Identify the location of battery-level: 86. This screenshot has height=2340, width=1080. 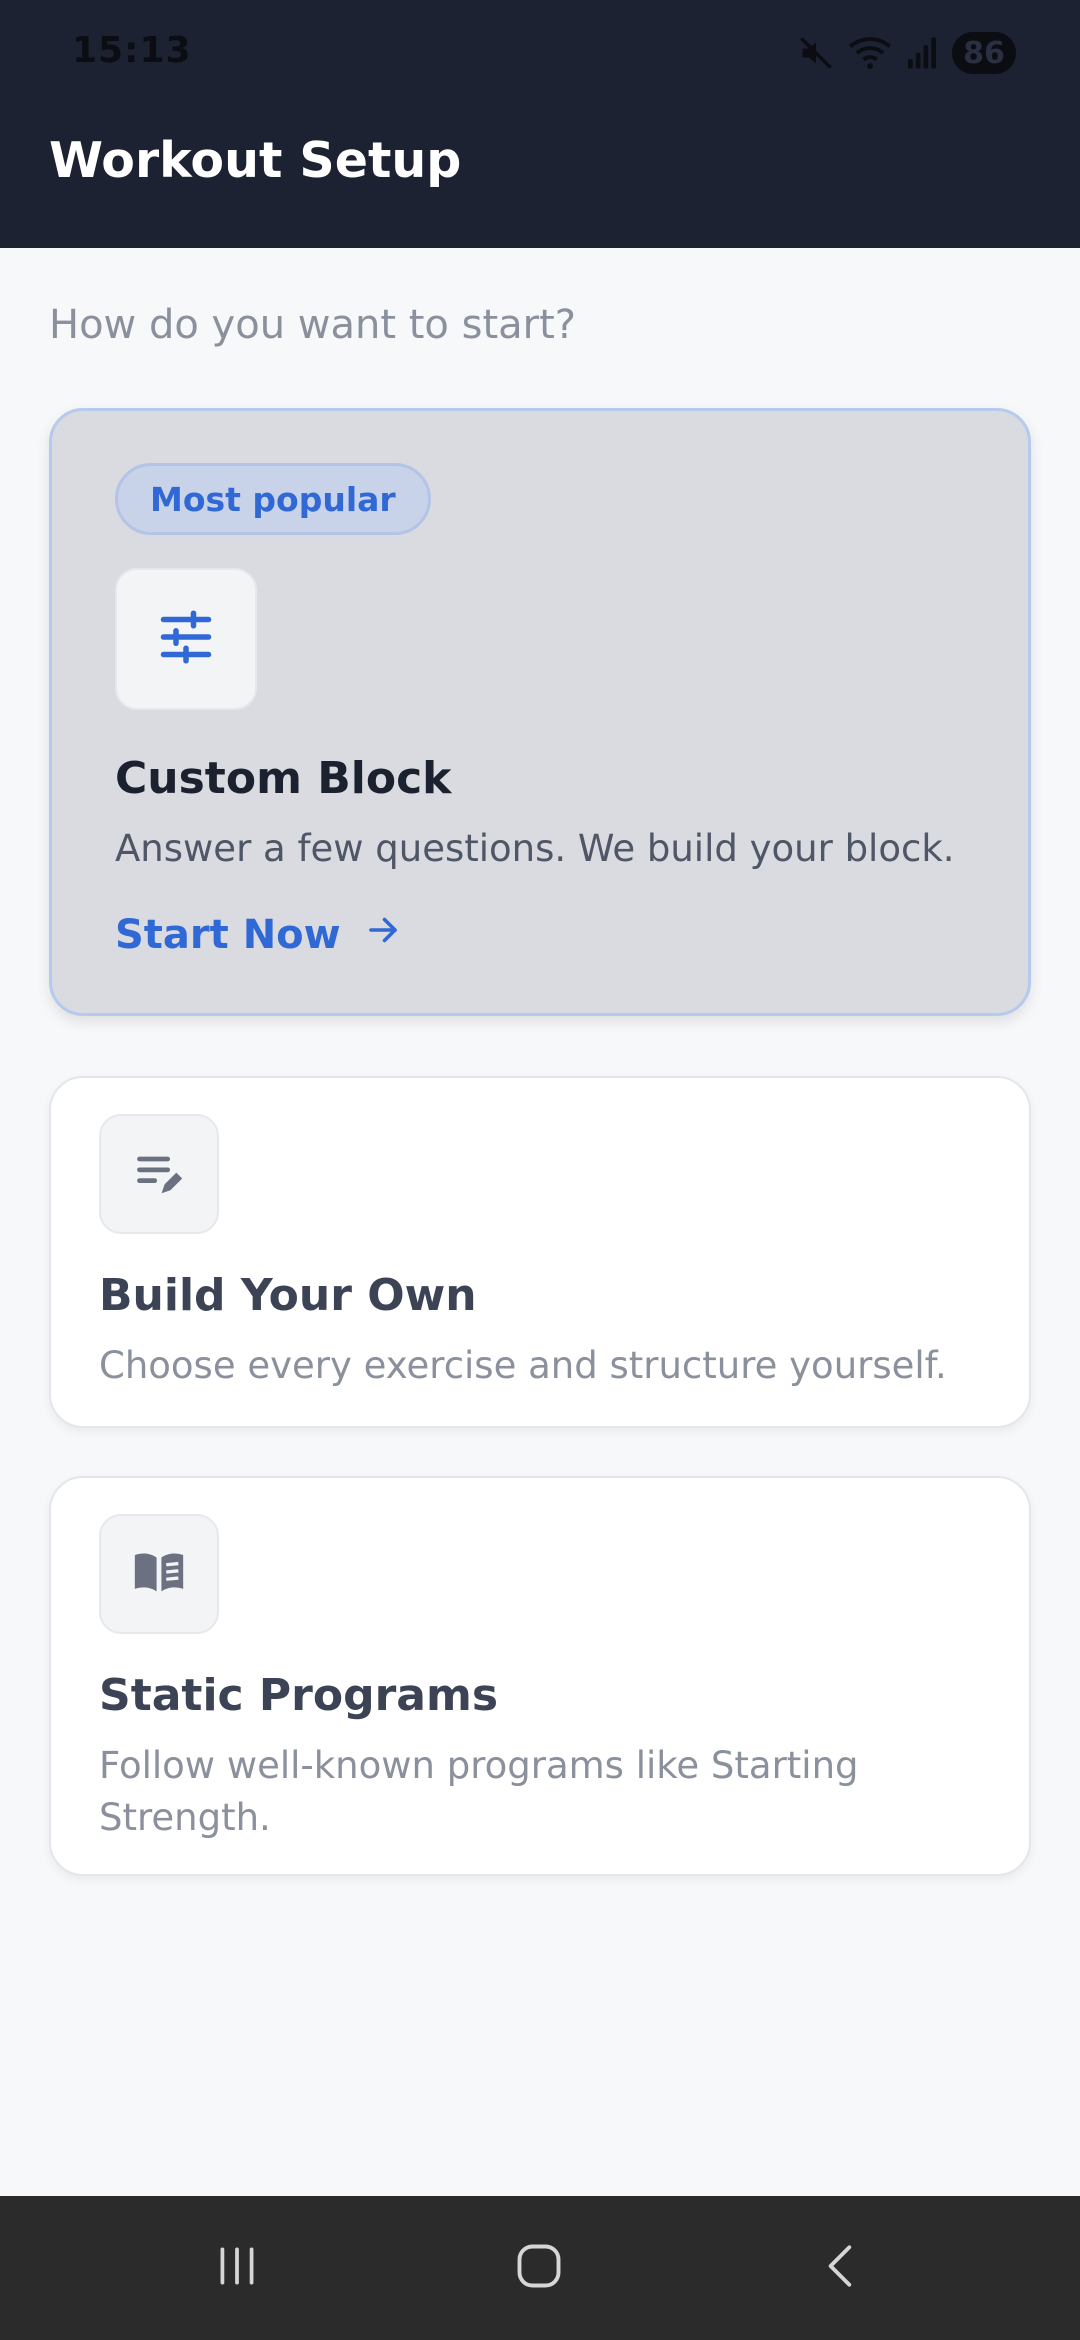
(984, 53).